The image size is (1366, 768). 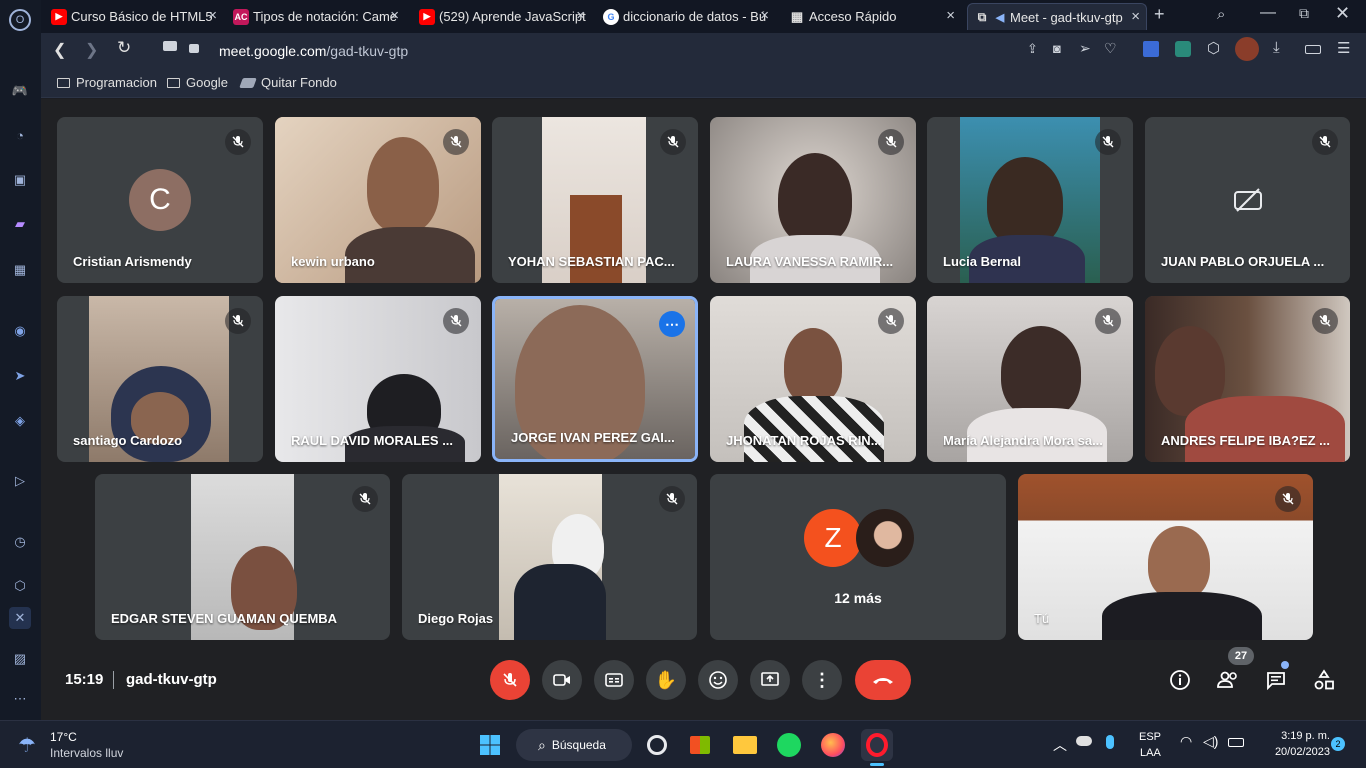 I want to click on raise-hand-button: ✋, so click(x=666, y=680).